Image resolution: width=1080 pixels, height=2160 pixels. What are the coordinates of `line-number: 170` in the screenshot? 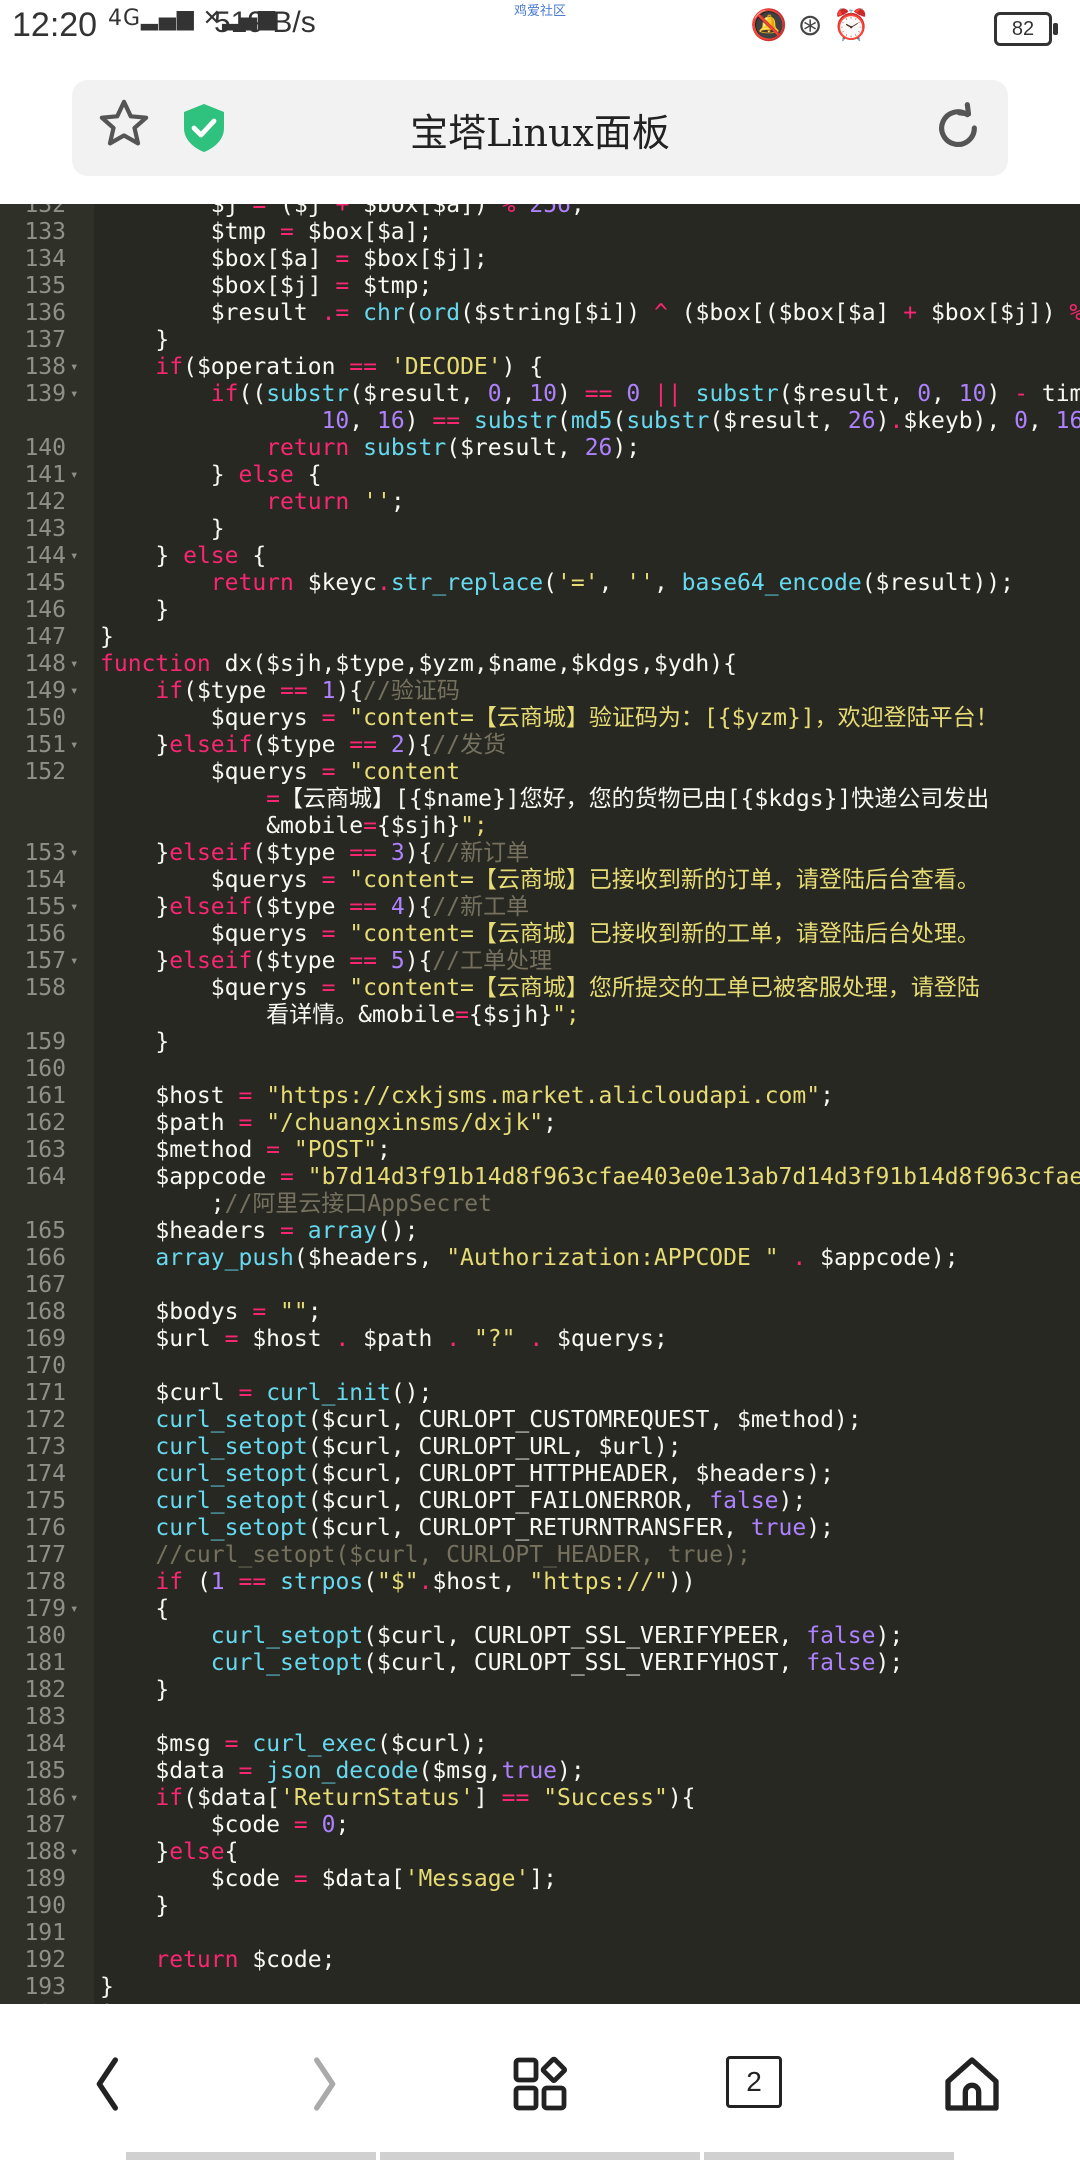 It's located at (45, 1366).